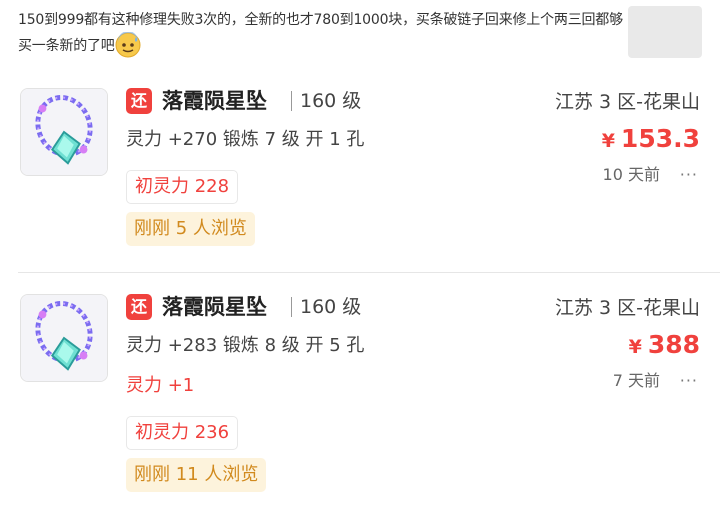 This screenshot has width=720, height=512. I want to click on recent-views-chip: 刚刚 11 人浏览, so click(196, 475).